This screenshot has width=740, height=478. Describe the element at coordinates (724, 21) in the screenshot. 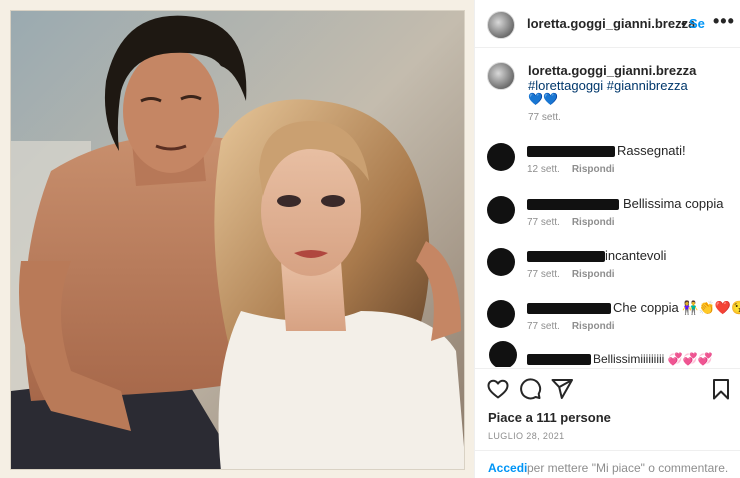

I see `more-options-button: •••` at that location.